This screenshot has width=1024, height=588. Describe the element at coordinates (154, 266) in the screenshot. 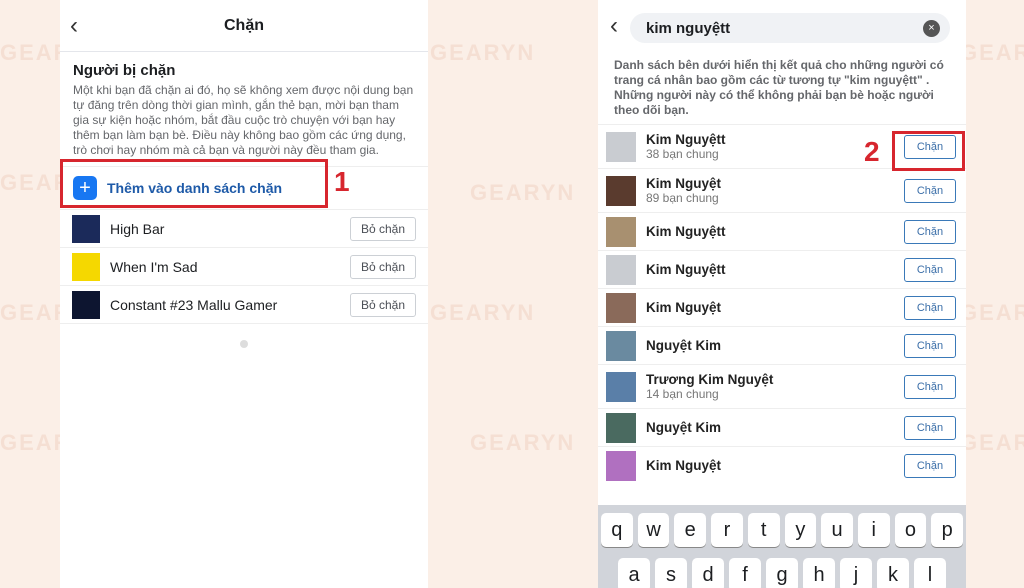

I see `blocked-name: When I'm Sad` at that location.